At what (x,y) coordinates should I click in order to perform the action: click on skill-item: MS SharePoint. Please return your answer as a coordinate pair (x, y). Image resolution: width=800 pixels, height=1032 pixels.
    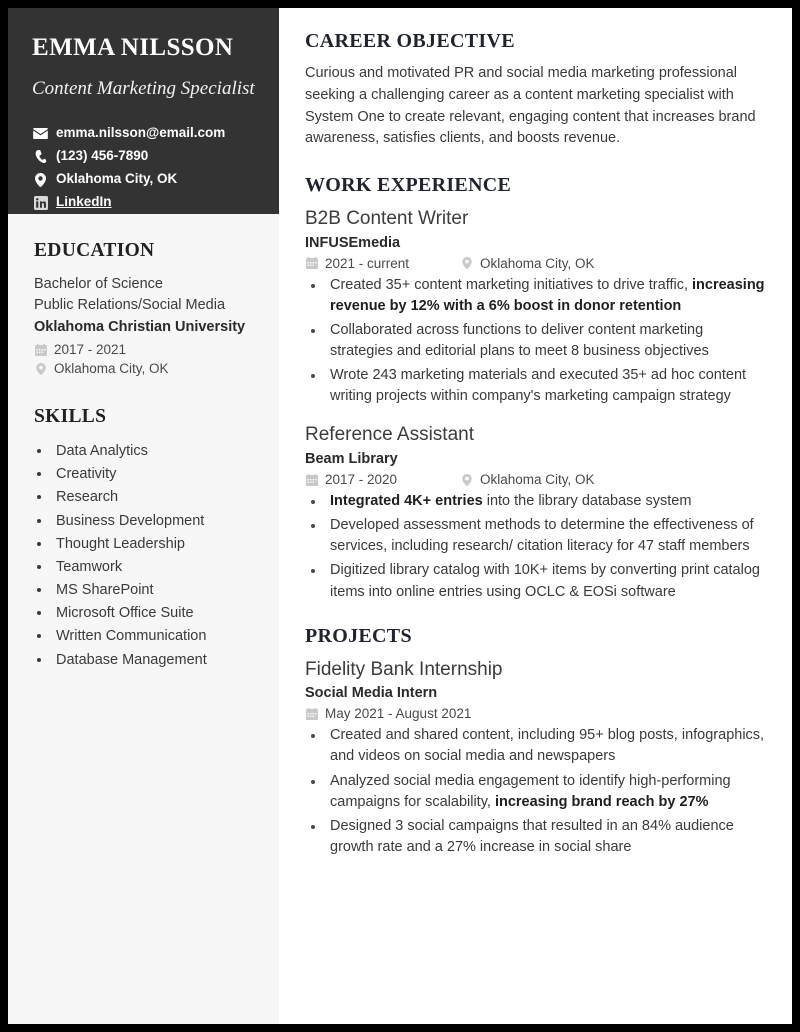
    Looking at the image, I should click on (153, 590).